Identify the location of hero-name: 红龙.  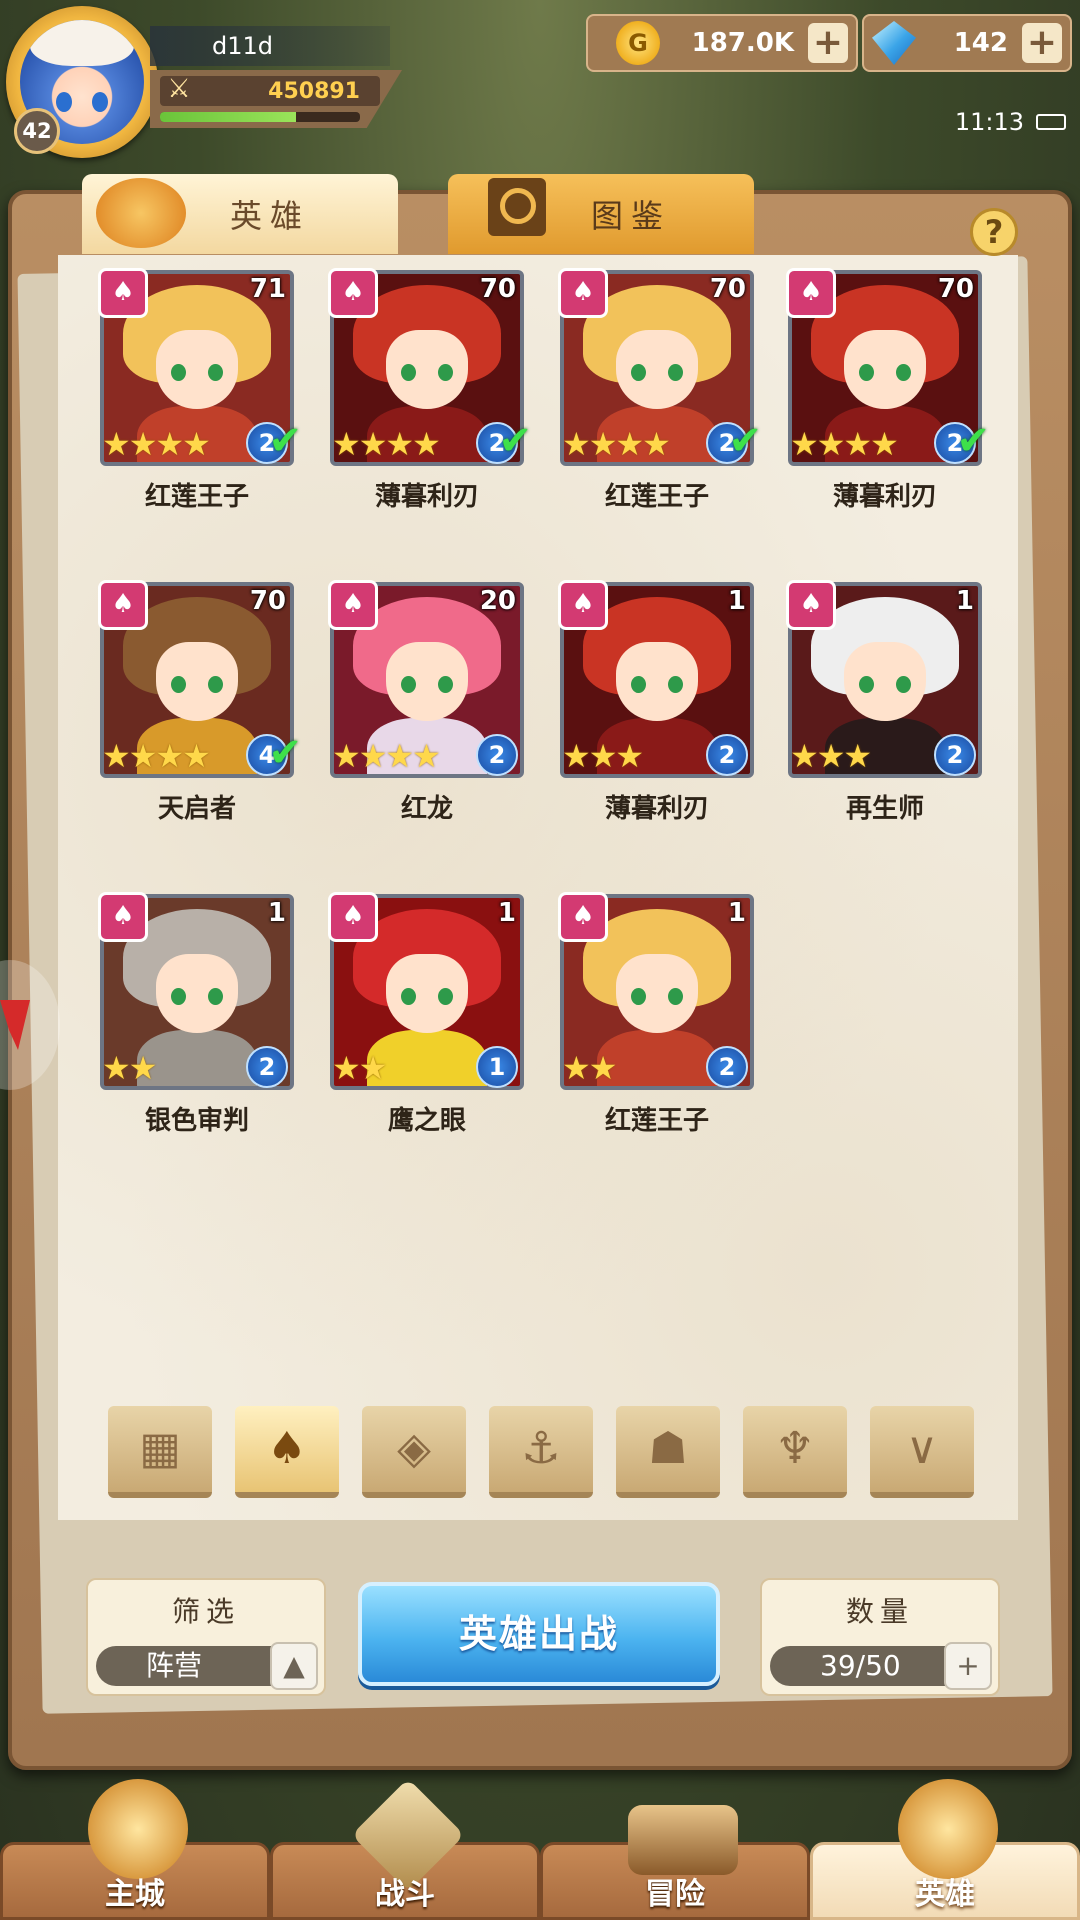
(426, 809).